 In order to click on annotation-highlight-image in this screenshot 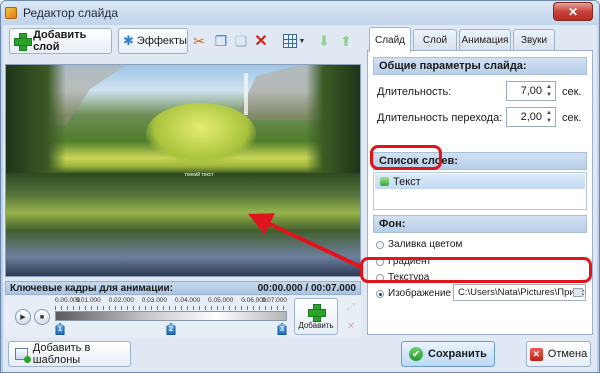, I will do `click(476, 270)`.